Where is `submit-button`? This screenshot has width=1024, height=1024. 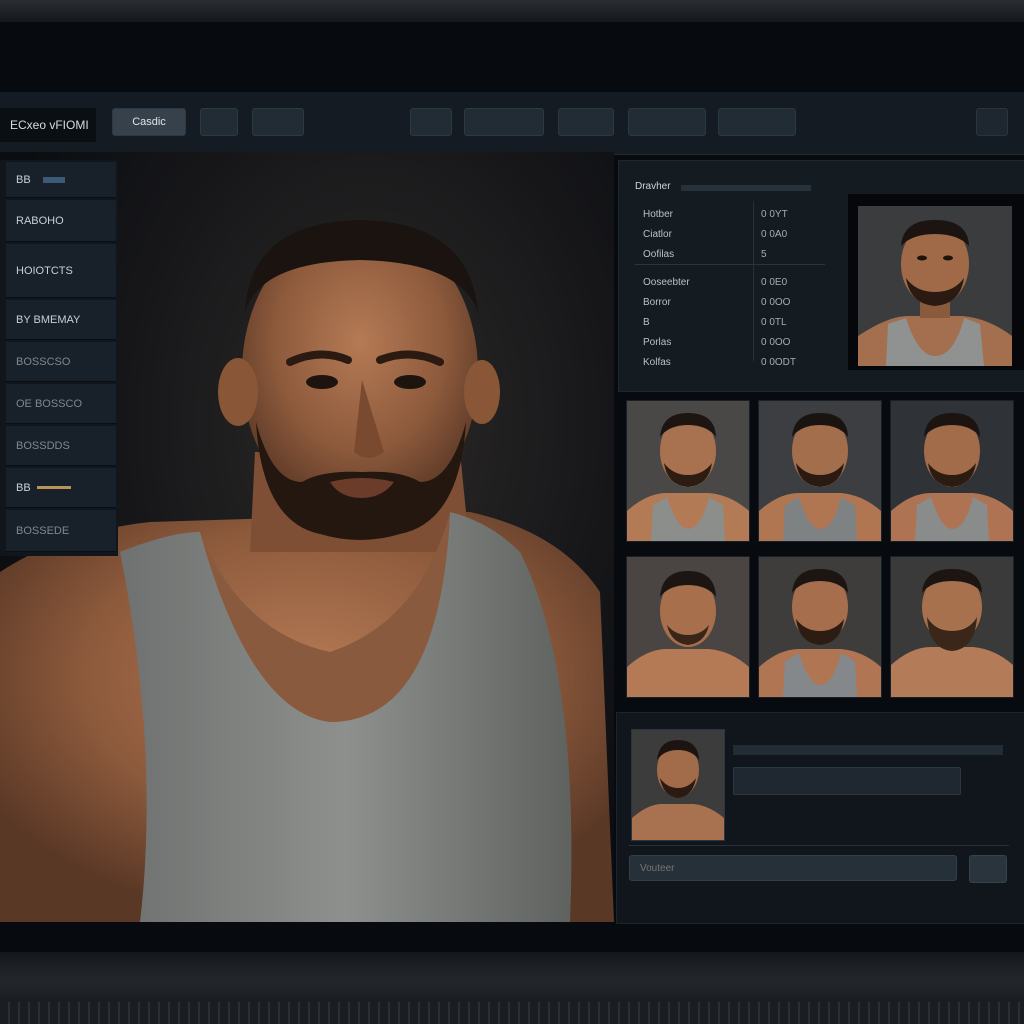 submit-button is located at coordinates (988, 869).